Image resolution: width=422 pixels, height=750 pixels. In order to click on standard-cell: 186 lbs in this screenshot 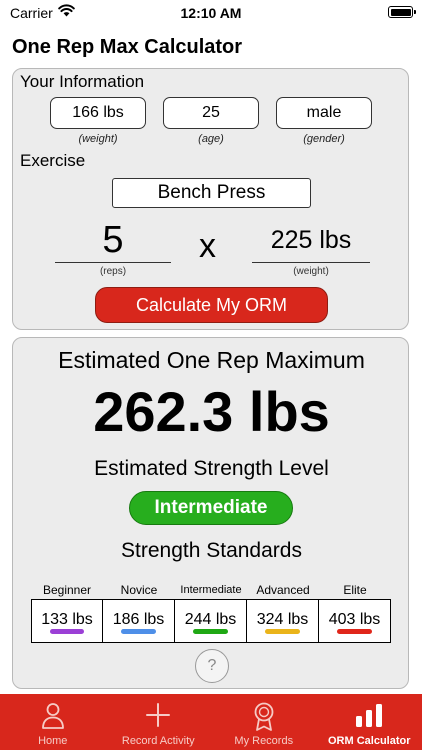, I will do `click(139, 621)`.